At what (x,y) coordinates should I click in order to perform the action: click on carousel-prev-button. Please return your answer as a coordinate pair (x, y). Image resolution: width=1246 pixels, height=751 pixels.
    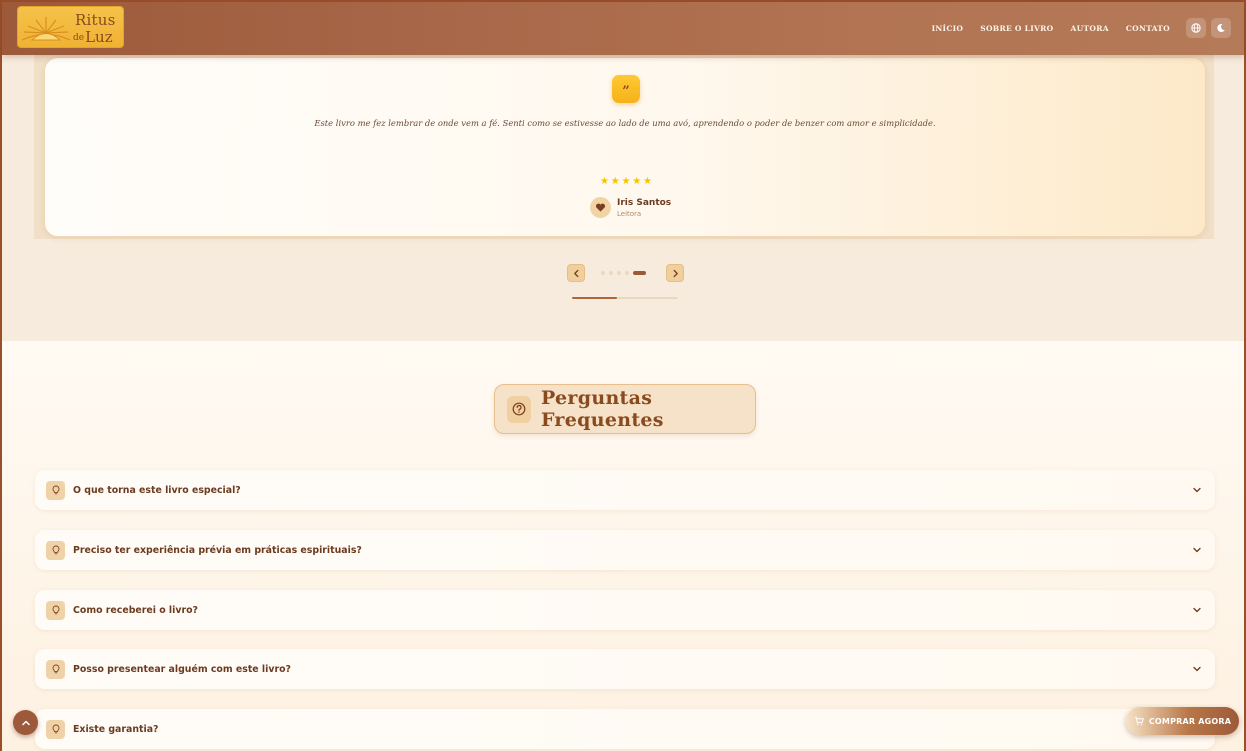
    Looking at the image, I should click on (576, 273).